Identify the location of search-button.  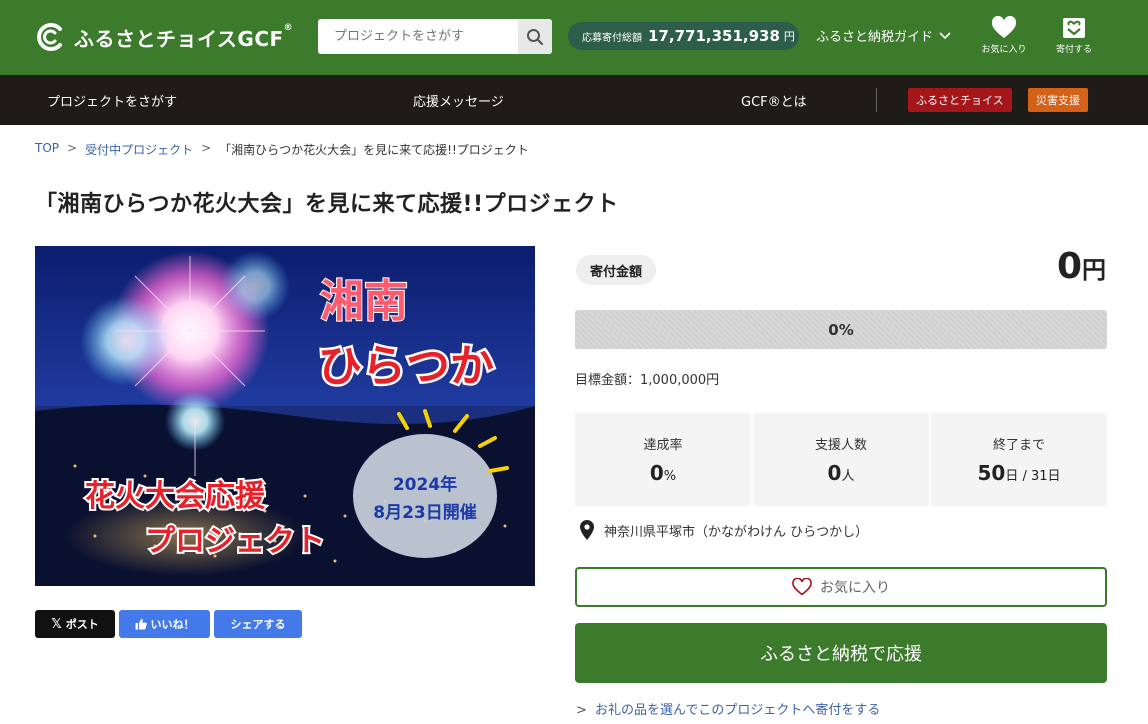
(535, 36).